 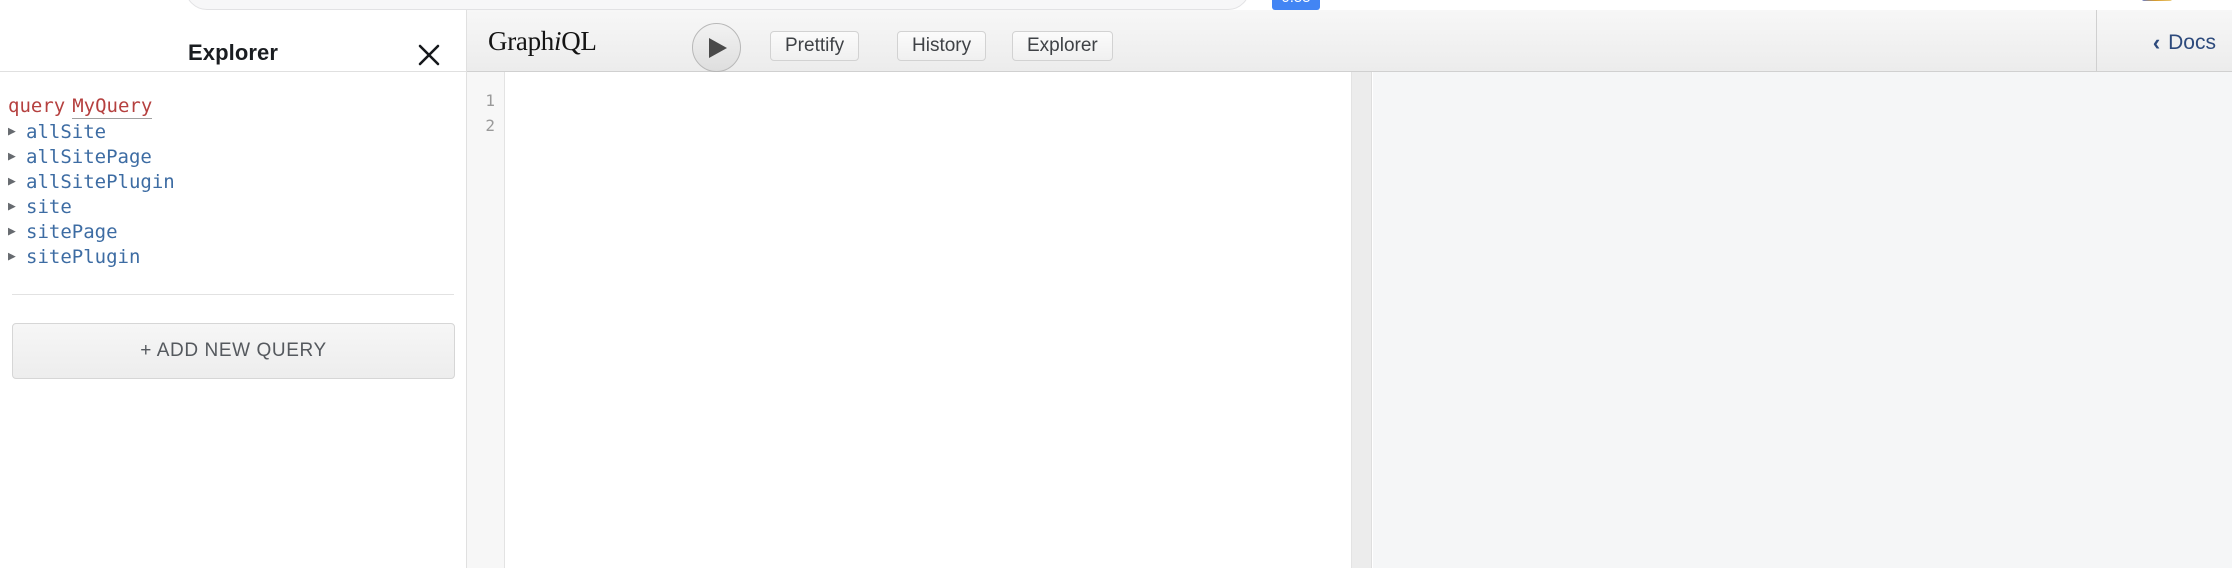 What do you see at coordinates (1296, 5) in the screenshot?
I see `version-badge: 0.55` at bounding box center [1296, 5].